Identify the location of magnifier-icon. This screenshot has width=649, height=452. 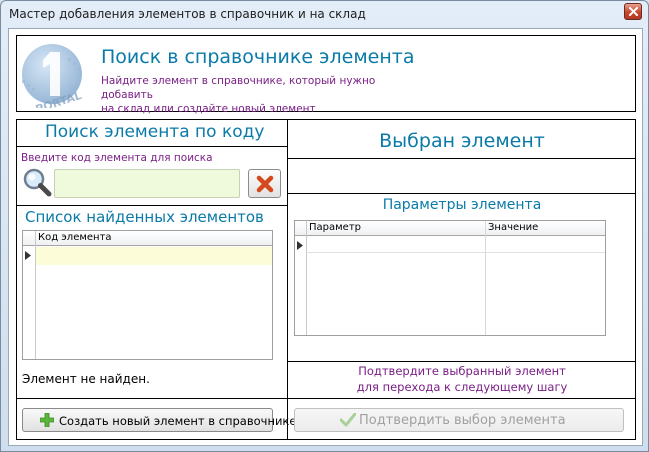
(37, 182).